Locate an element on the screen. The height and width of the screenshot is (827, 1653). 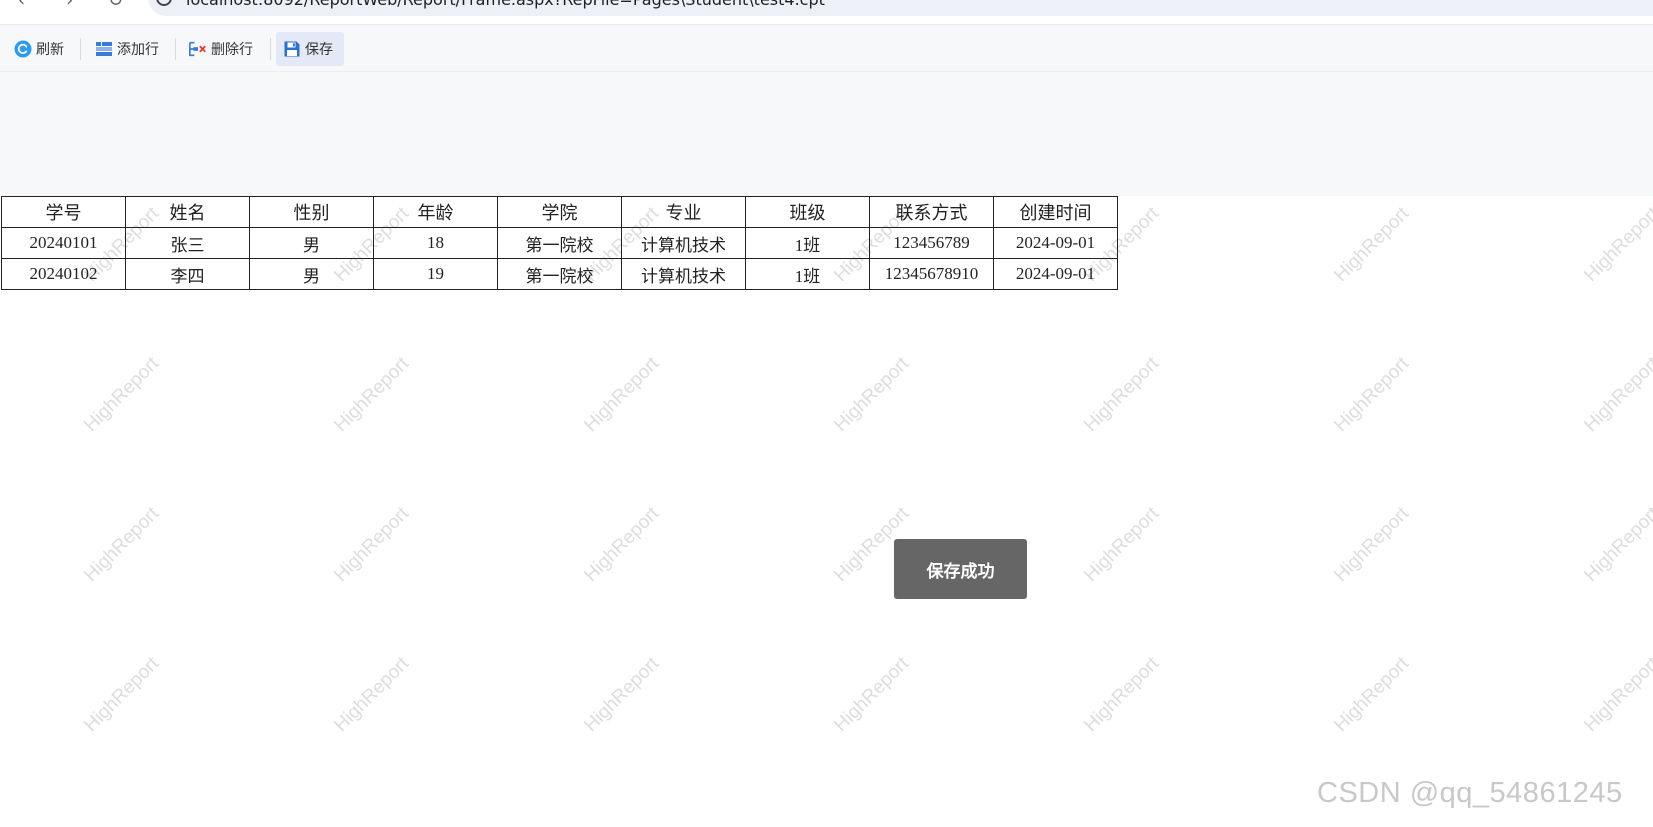
delete-row-icon is located at coordinates (198, 49).